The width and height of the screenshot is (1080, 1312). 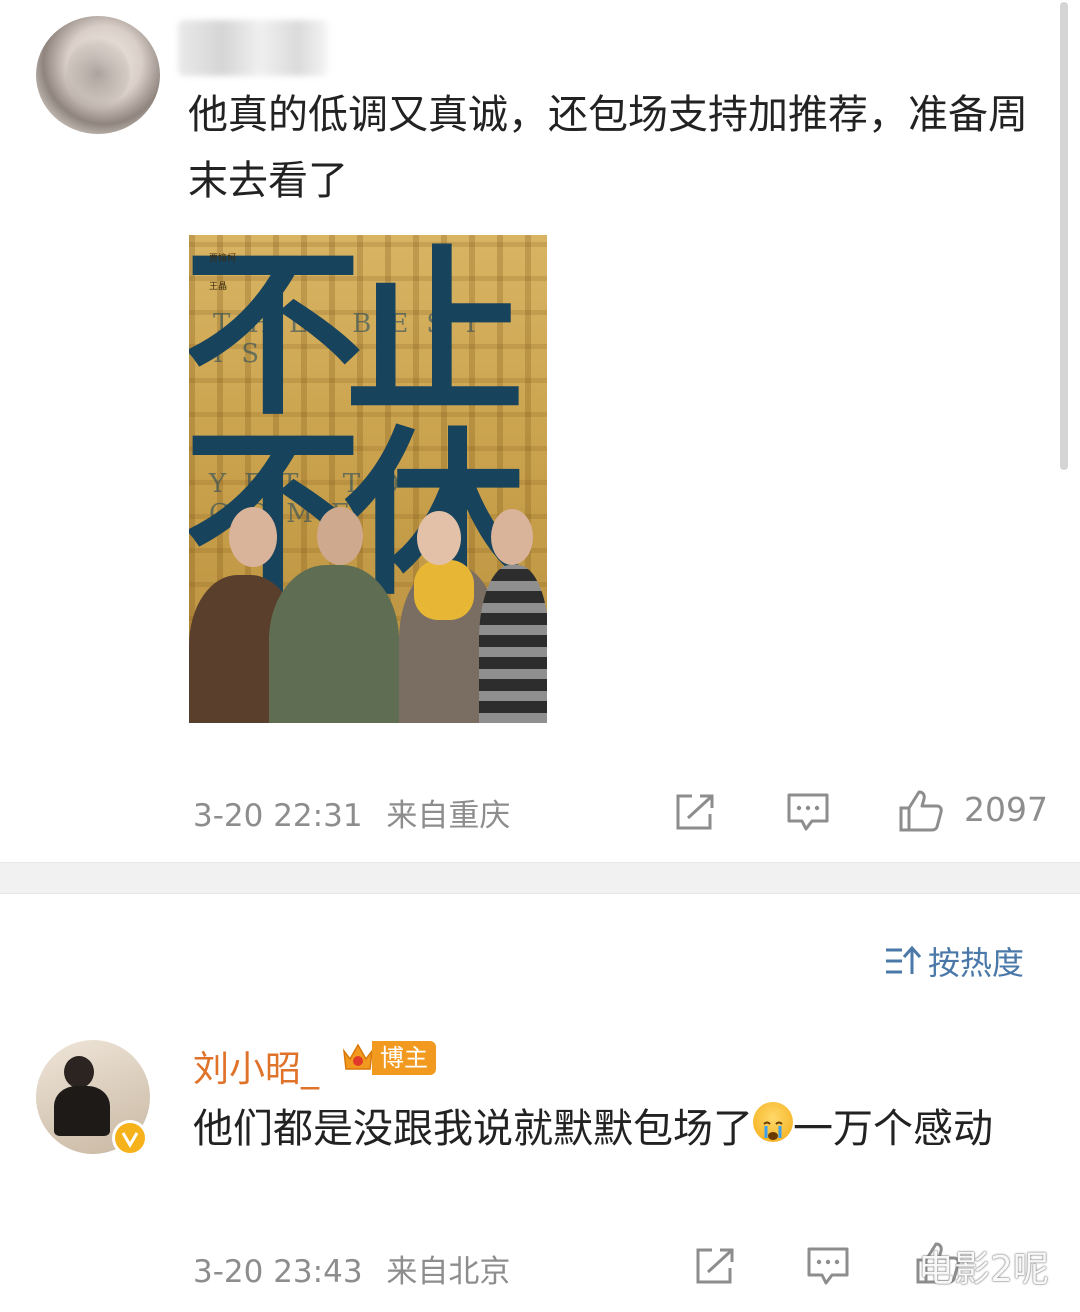 I want to click on section-divider, so click(x=540, y=878).